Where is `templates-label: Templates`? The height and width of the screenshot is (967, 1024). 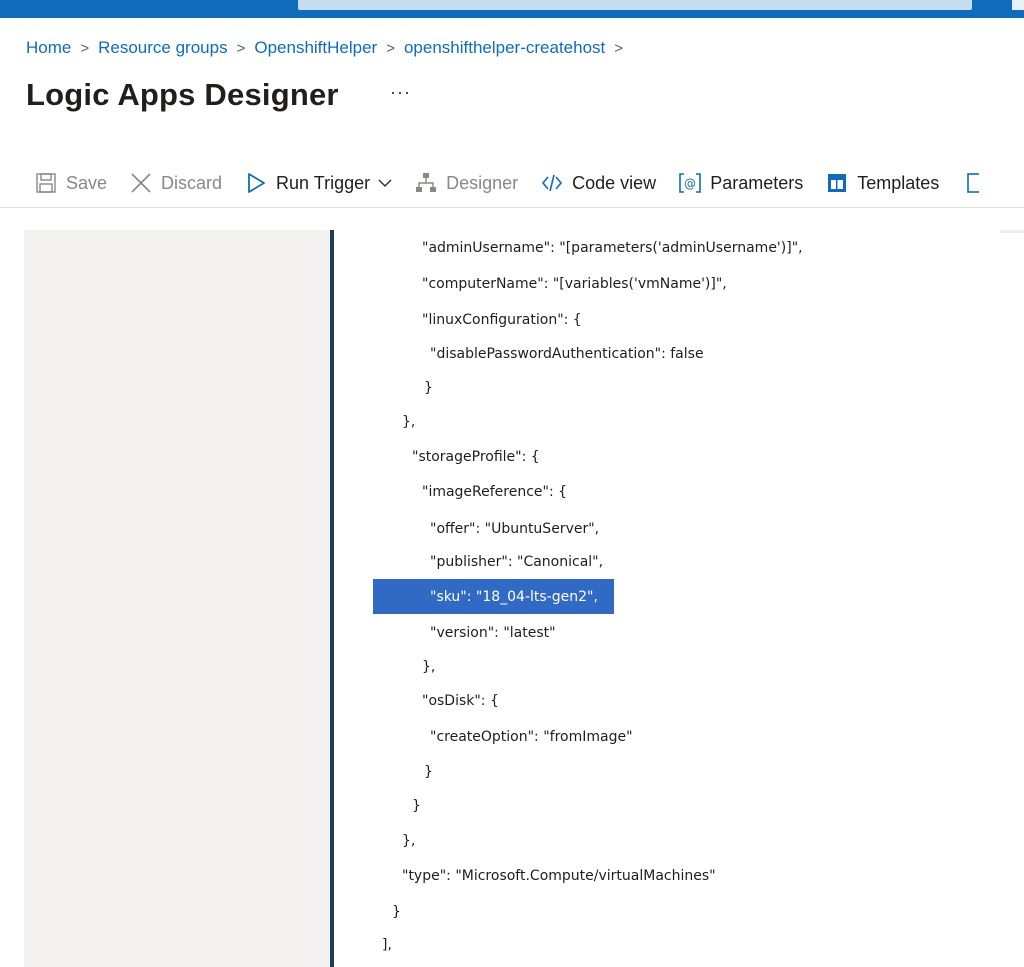 templates-label: Templates is located at coordinates (898, 182).